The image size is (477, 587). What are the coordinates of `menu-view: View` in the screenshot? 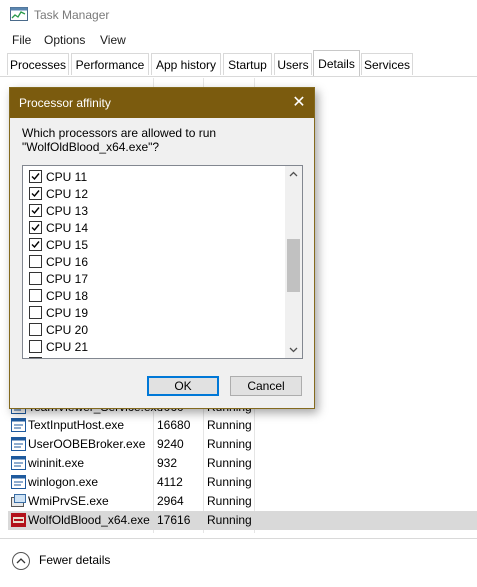 It's located at (113, 40).